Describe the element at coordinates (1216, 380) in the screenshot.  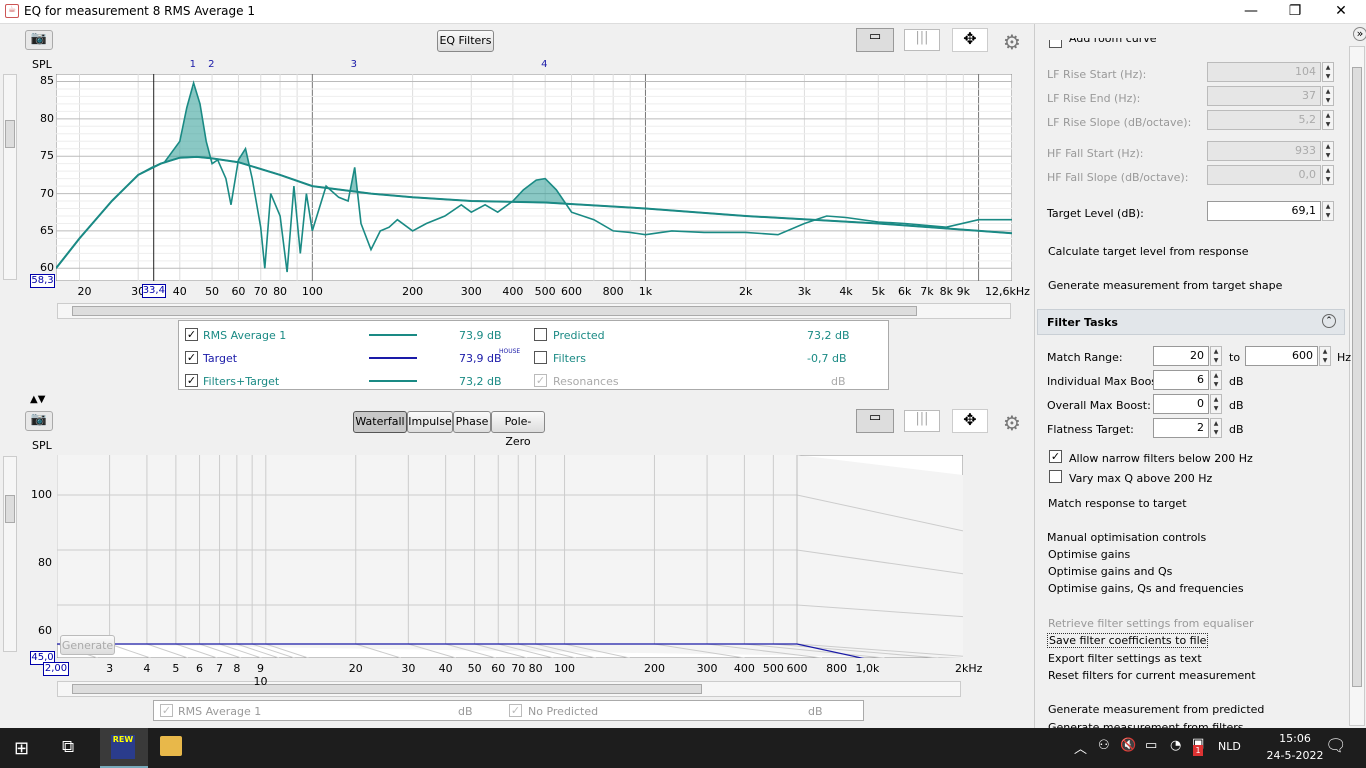
I see `ind-boost-spinner: ▲ ▼` at that location.